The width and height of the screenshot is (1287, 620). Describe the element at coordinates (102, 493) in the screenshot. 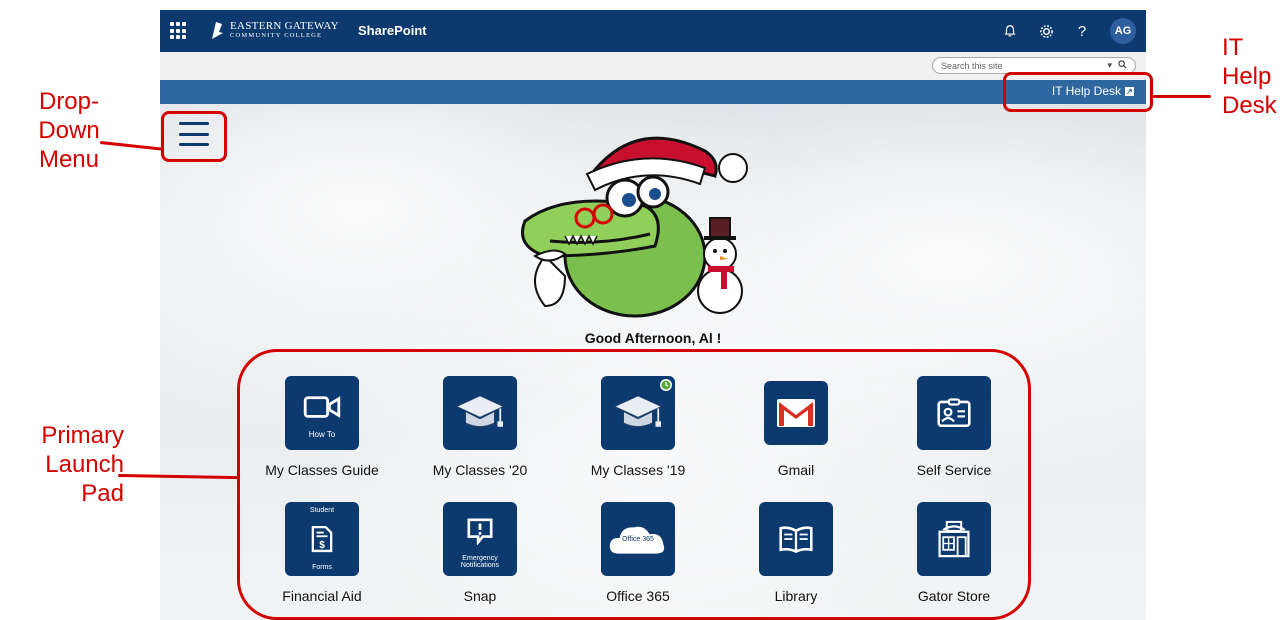

I see `annotation-line: Pad` at that location.